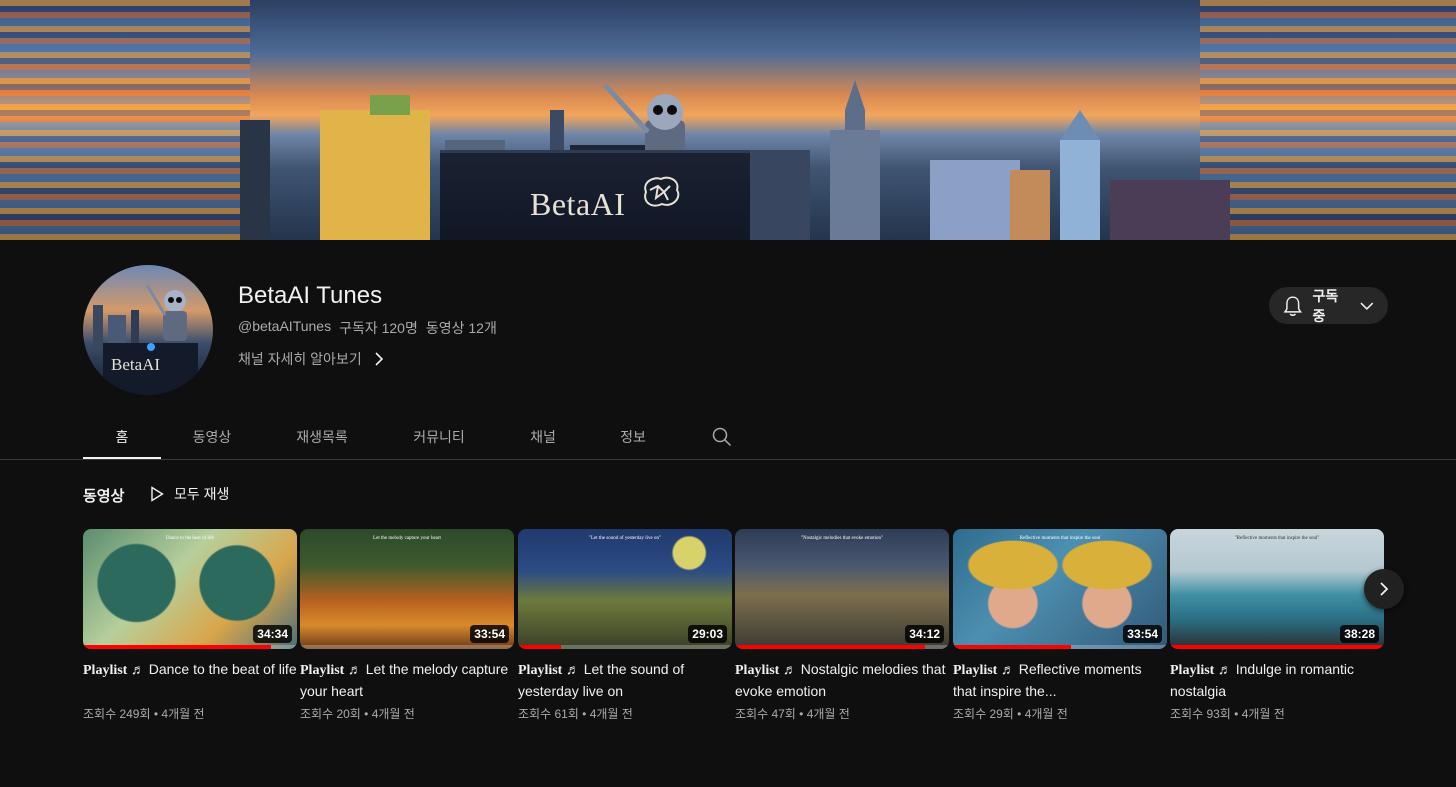 Image resolution: width=1456 pixels, height=787 pixels. What do you see at coordinates (407, 589) in the screenshot?
I see `video-thumbnail: Let the melody capture your heart 33:54` at bounding box center [407, 589].